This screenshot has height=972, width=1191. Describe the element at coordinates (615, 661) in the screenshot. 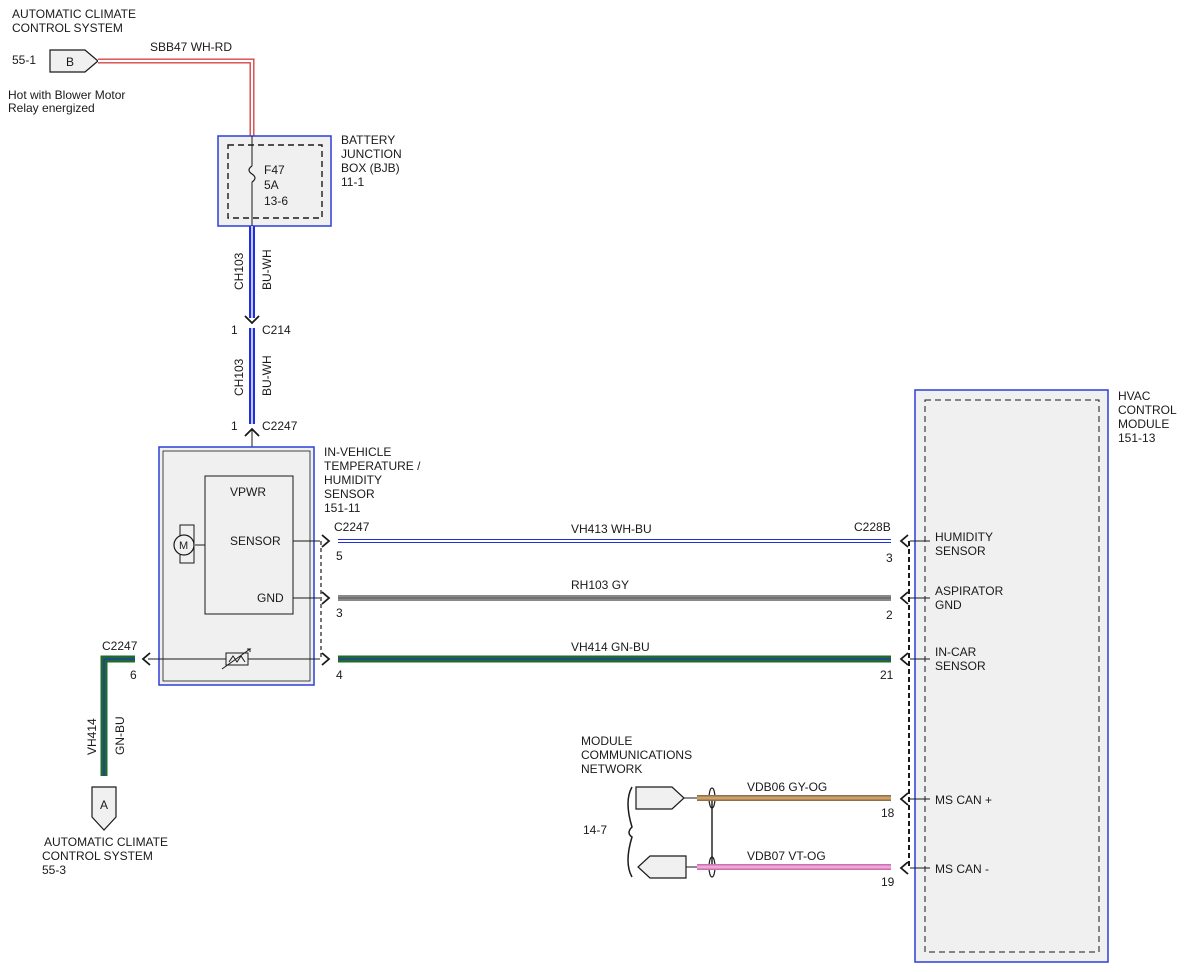

I see `wire-vh414: VH414 GN-BU 4 21` at that location.